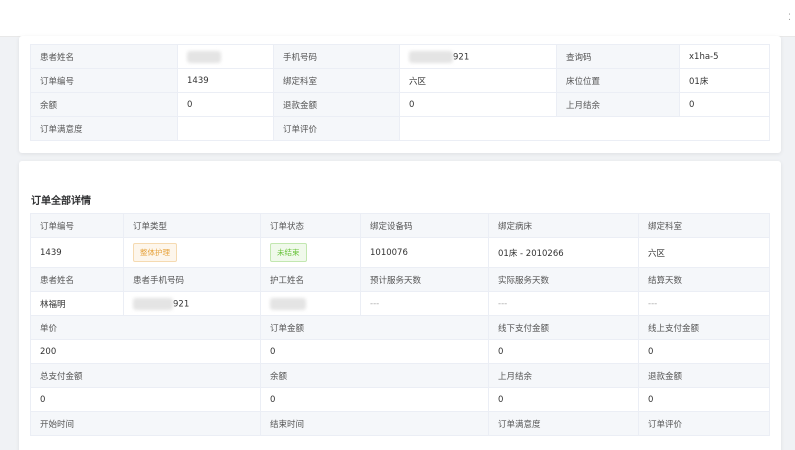 This screenshot has height=450, width=795. I want to click on detail-value-row: 200 0 0 0, so click(400, 351).